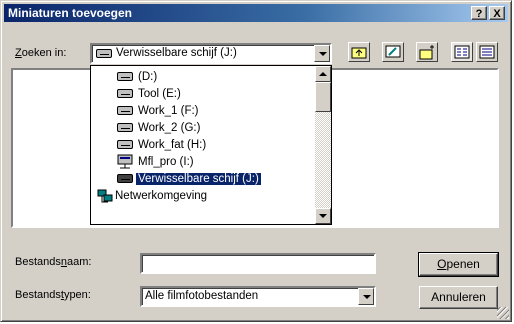 This screenshot has height=324, width=514. I want to click on list-view-button, so click(462, 52).